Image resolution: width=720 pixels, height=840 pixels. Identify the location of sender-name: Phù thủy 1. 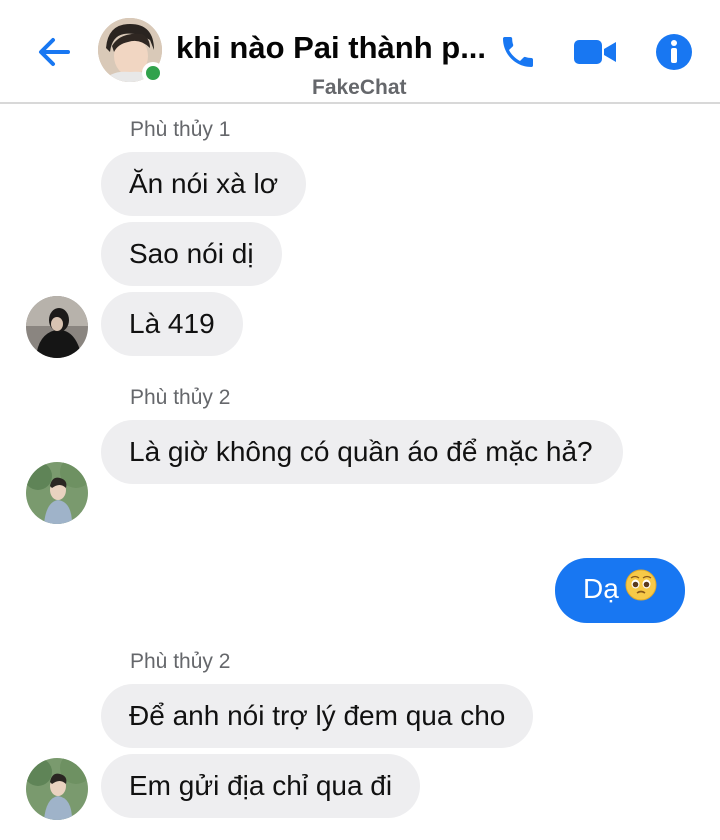
(180, 129).